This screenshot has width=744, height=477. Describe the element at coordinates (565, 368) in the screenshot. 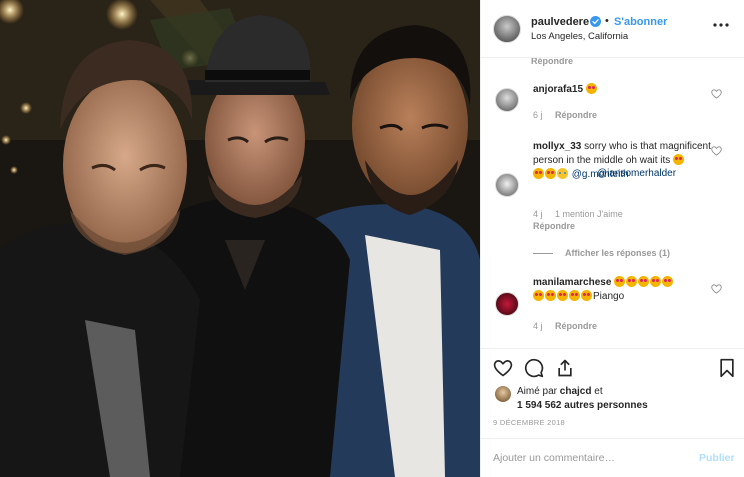

I see `share-icon` at that location.